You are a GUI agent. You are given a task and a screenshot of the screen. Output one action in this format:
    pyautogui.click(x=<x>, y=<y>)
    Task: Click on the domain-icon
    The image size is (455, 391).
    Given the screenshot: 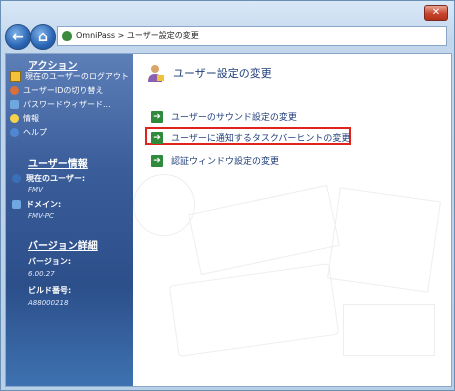 What is the action you would take?
    pyautogui.click(x=16, y=204)
    